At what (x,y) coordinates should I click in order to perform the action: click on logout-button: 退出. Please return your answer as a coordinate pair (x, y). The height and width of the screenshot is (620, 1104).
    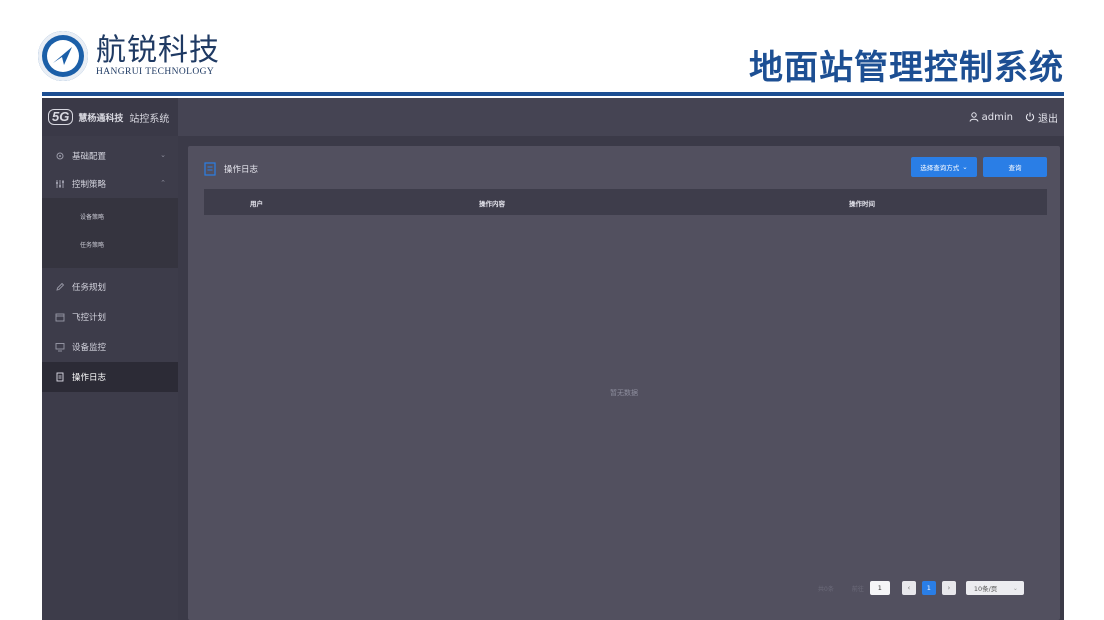
    Looking at the image, I should click on (1041, 117).